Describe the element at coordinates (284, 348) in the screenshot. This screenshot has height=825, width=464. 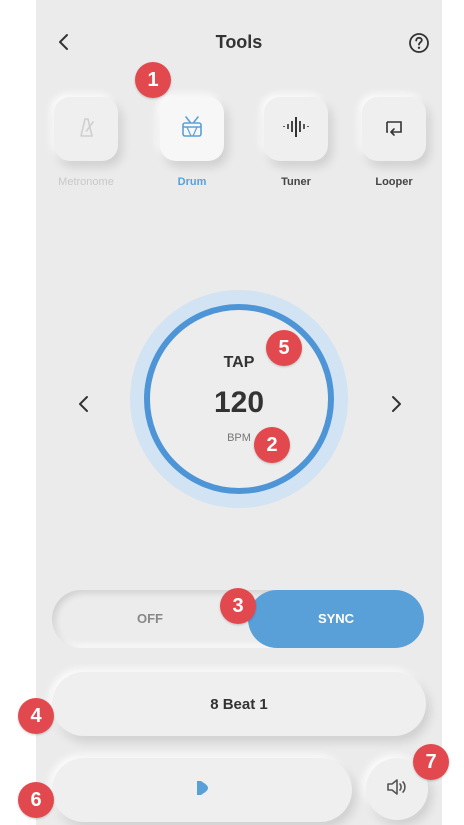
I see `callout-marker: 5` at that location.